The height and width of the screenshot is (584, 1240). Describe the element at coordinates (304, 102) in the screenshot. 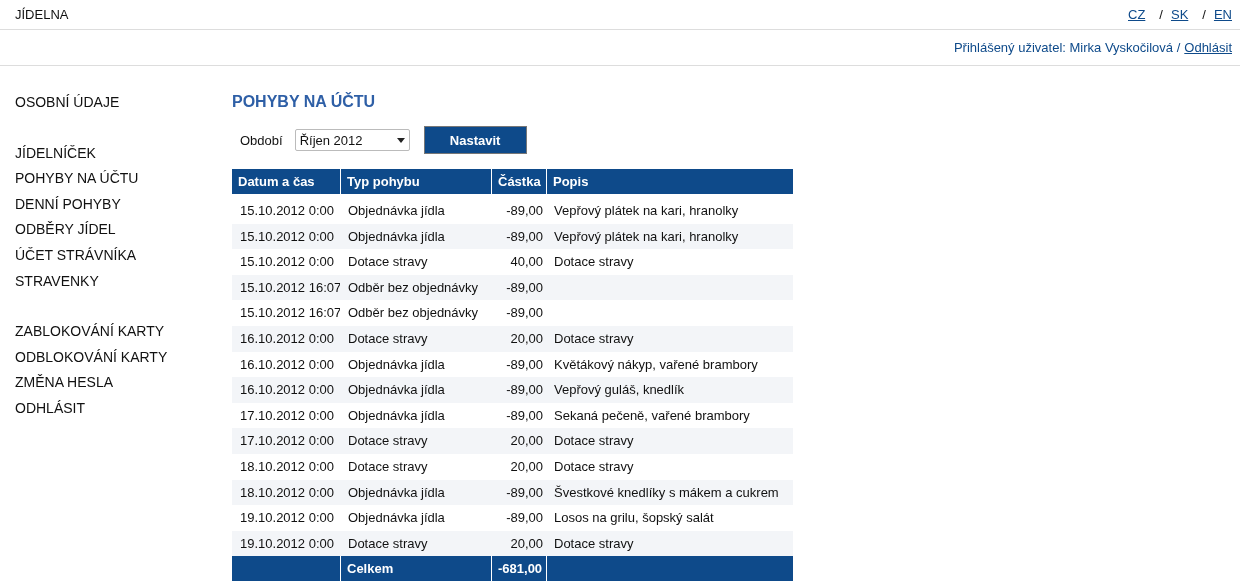

I see `page-title: POHYBY NA ÚČTU` at that location.